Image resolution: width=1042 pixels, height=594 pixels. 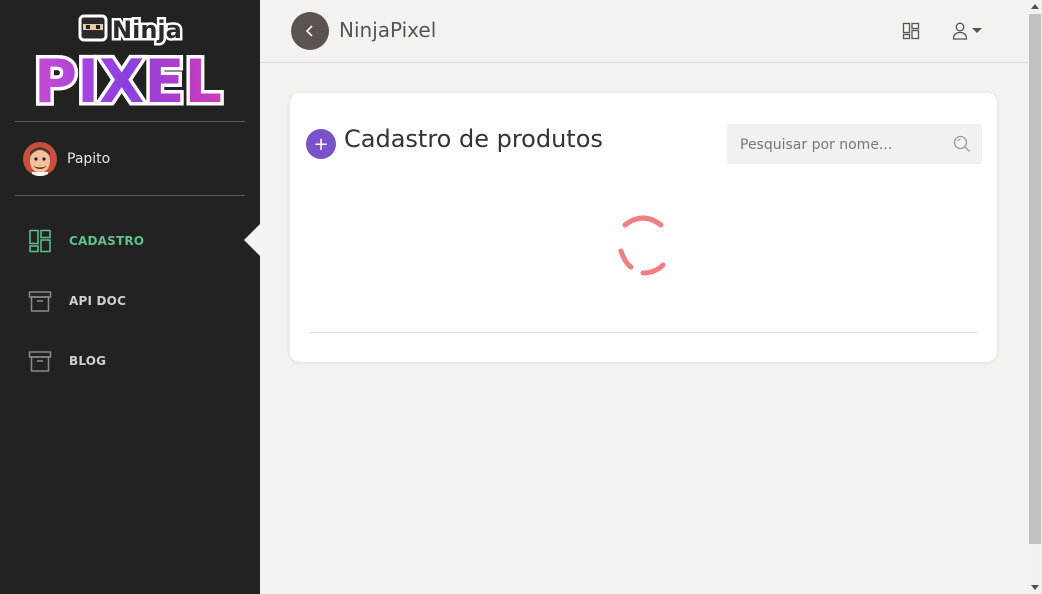 What do you see at coordinates (88, 361) in the screenshot?
I see `sidebar-item-label: BLOG` at bounding box center [88, 361].